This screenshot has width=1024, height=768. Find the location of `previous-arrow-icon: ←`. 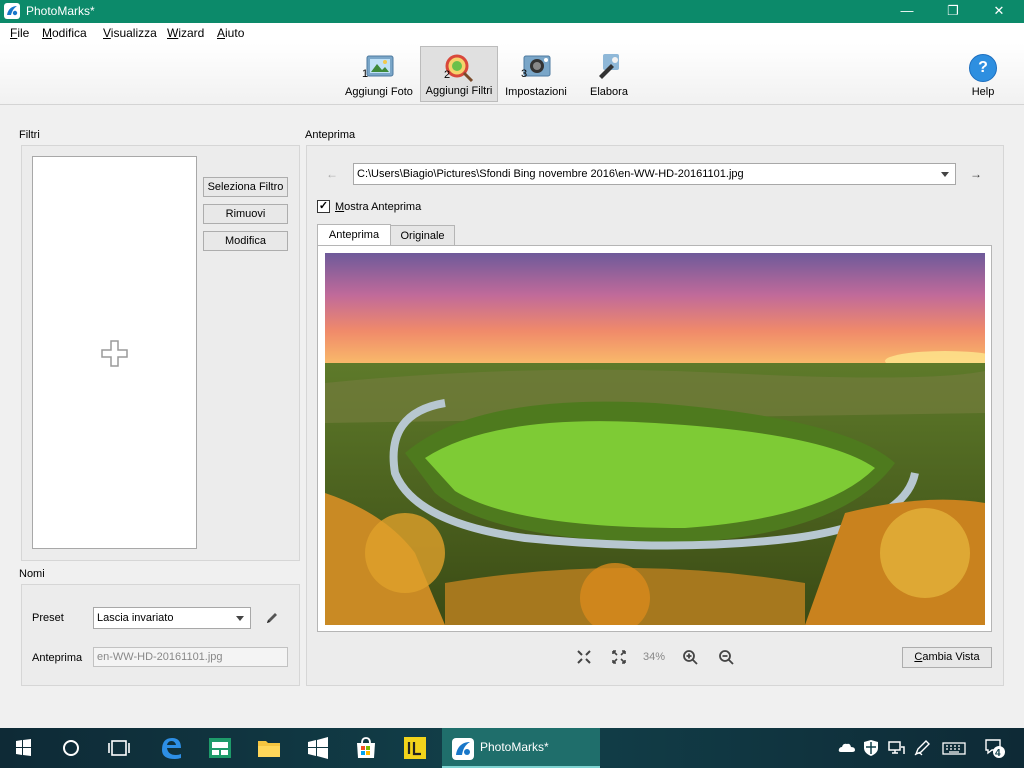

previous-arrow-icon: ← is located at coordinates (332, 174).